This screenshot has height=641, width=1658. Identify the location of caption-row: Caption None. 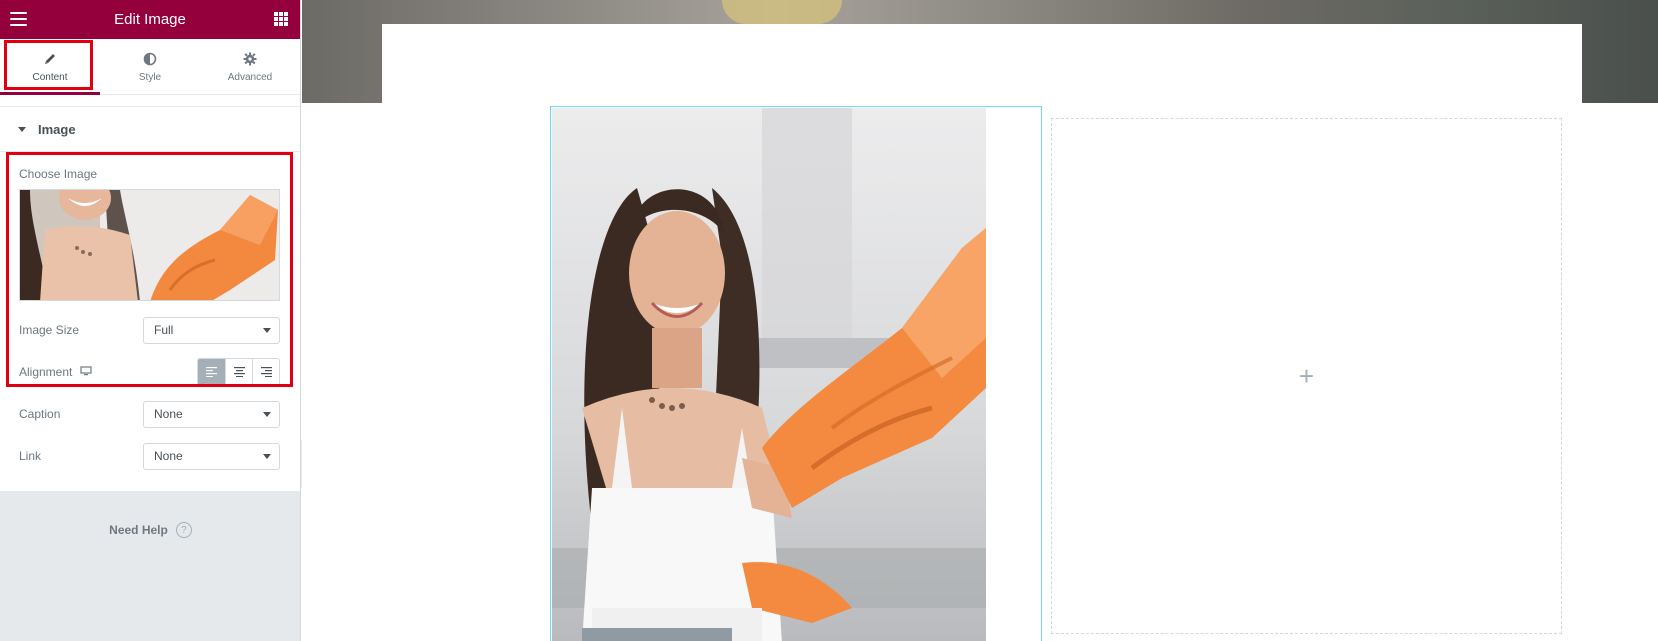
(149, 414).